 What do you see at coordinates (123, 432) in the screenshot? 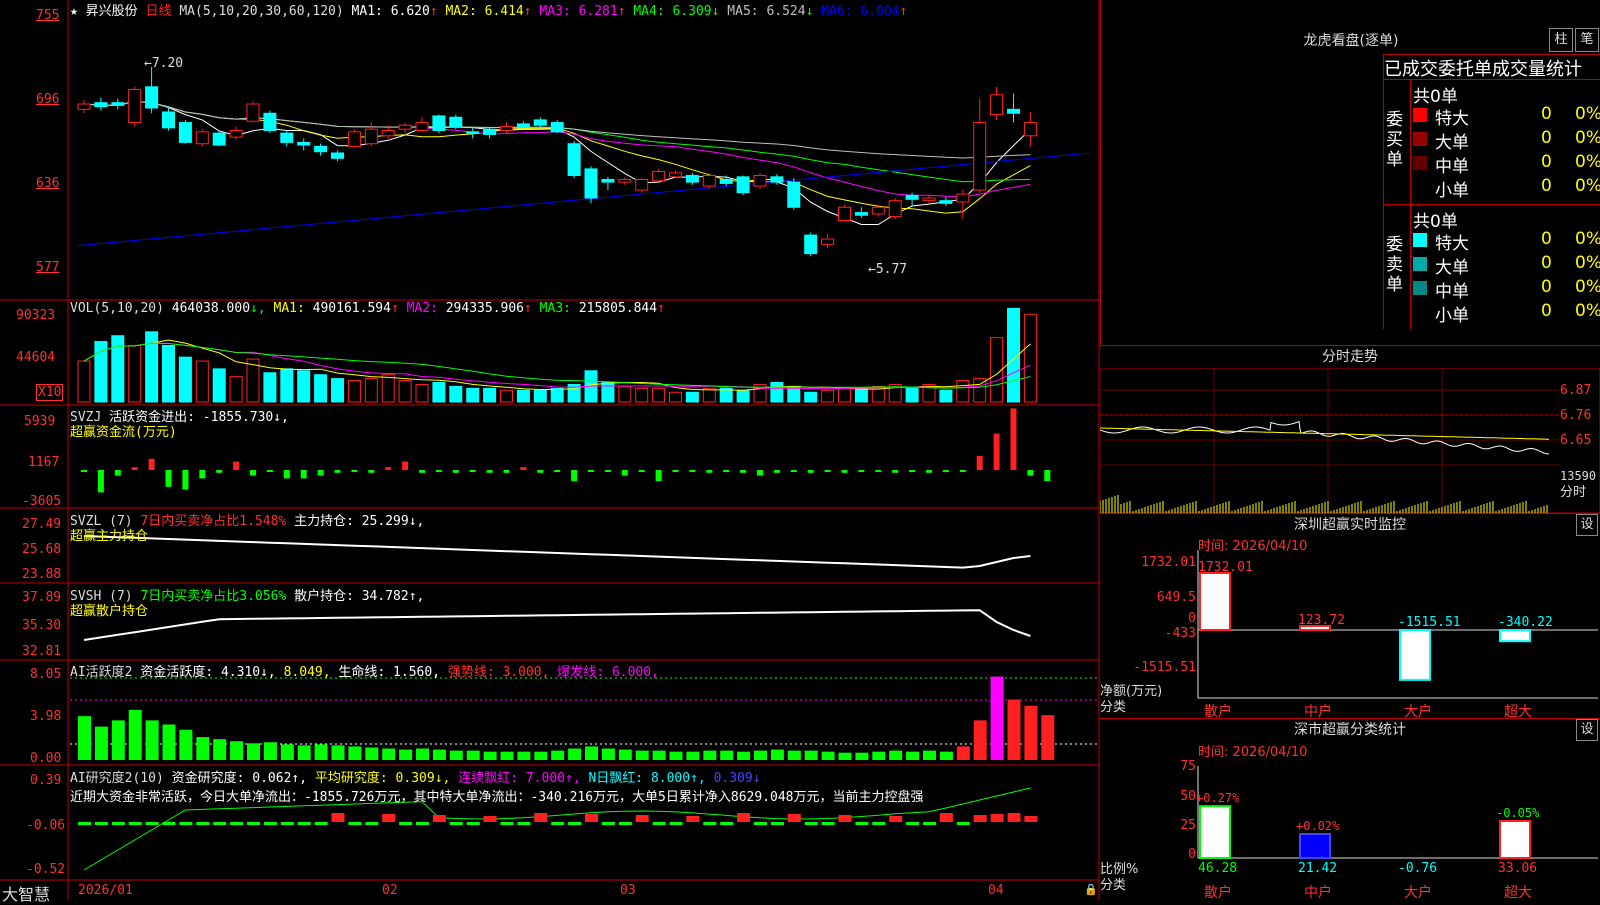
I see `svzj-subtitle: 超赢资金流(万元)` at bounding box center [123, 432].